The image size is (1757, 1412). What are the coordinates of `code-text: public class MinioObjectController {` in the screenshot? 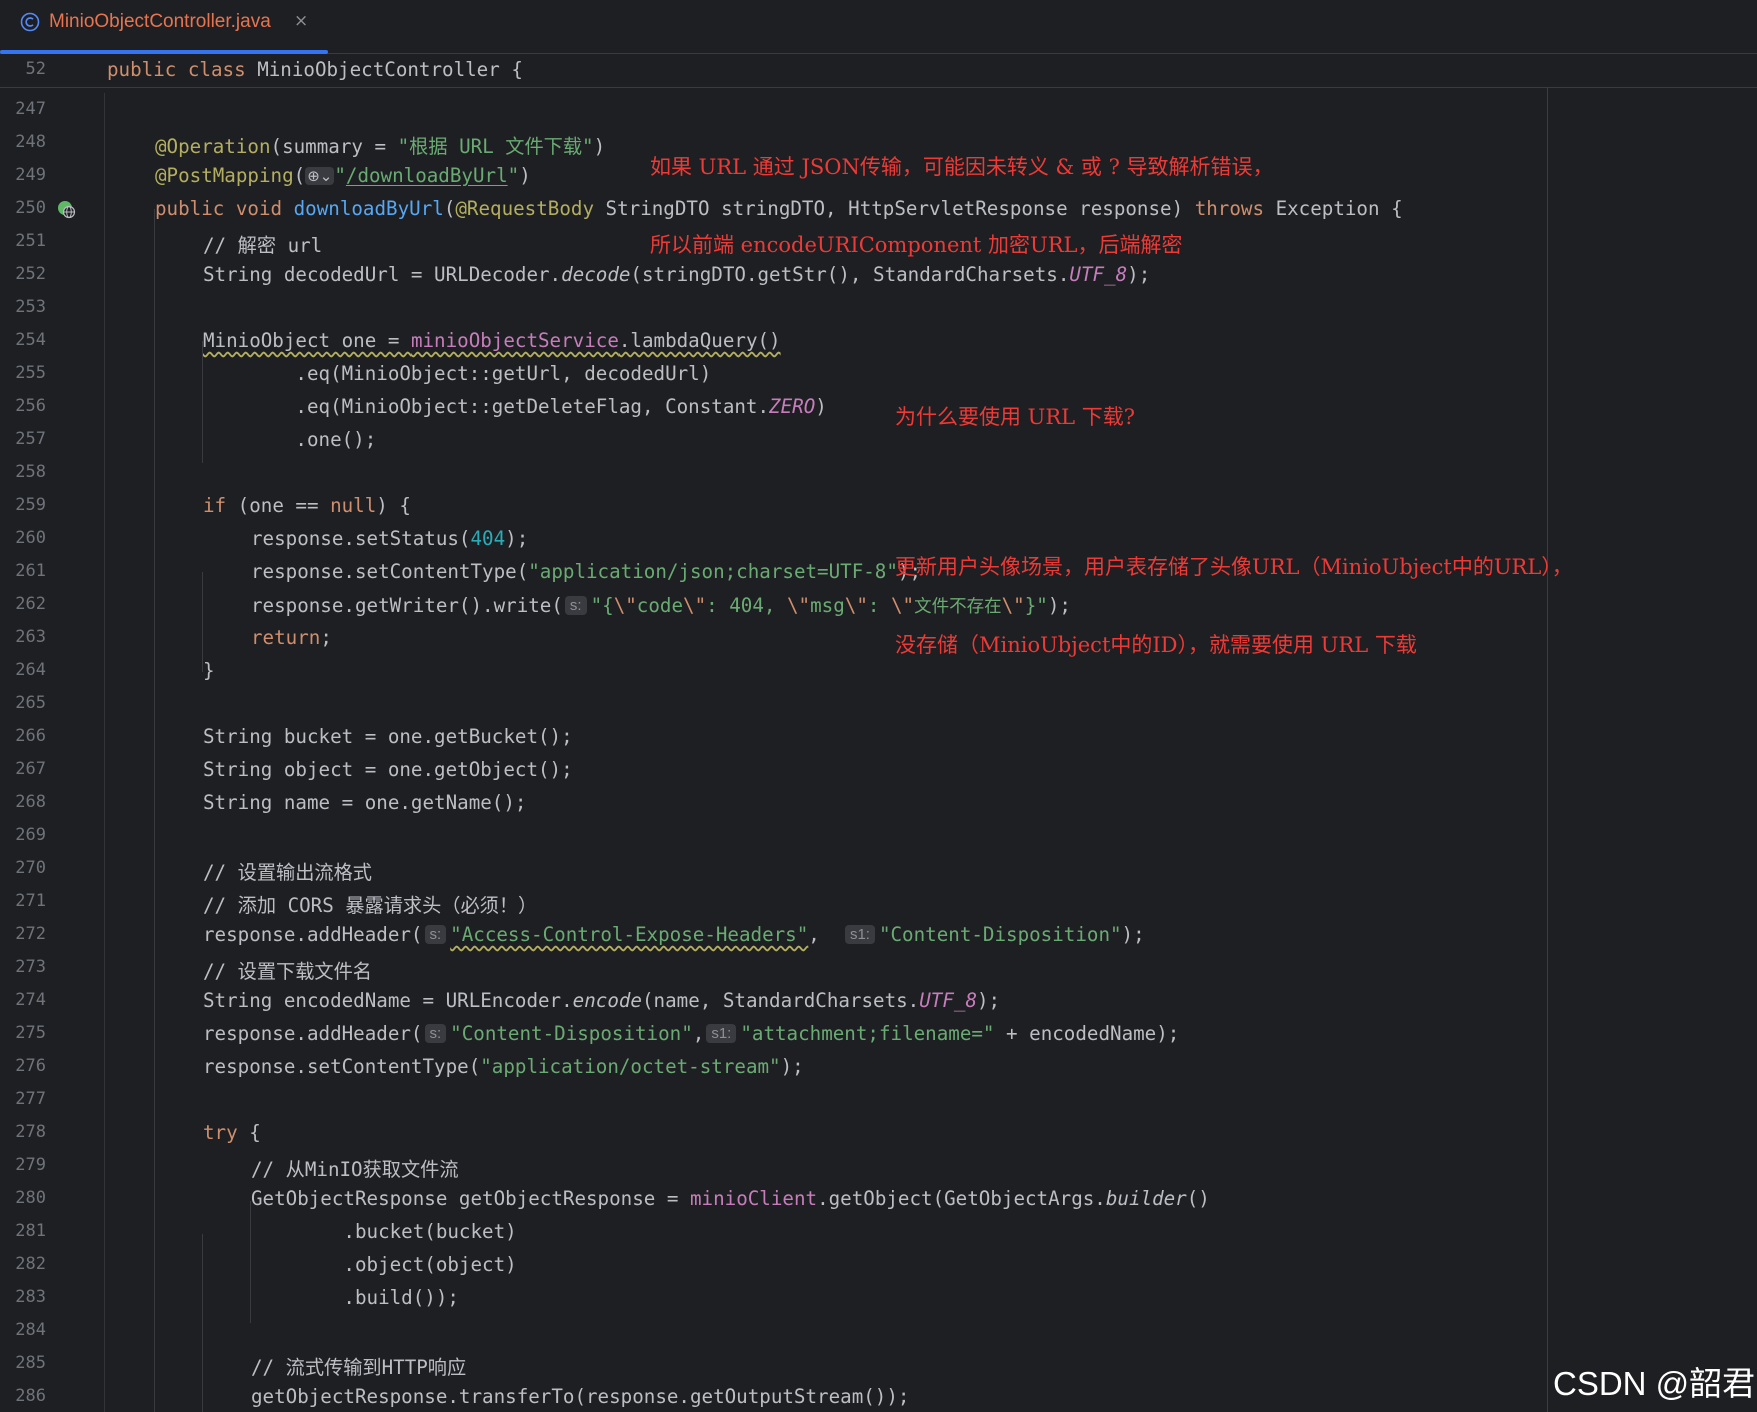 It's located at (315, 69).